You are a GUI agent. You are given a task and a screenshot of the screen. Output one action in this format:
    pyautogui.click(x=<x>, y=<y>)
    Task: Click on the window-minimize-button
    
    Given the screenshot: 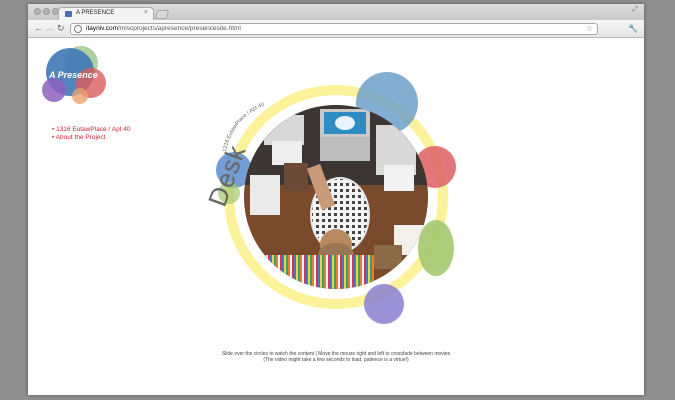 What is the action you would take?
    pyautogui.click(x=46, y=11)
    